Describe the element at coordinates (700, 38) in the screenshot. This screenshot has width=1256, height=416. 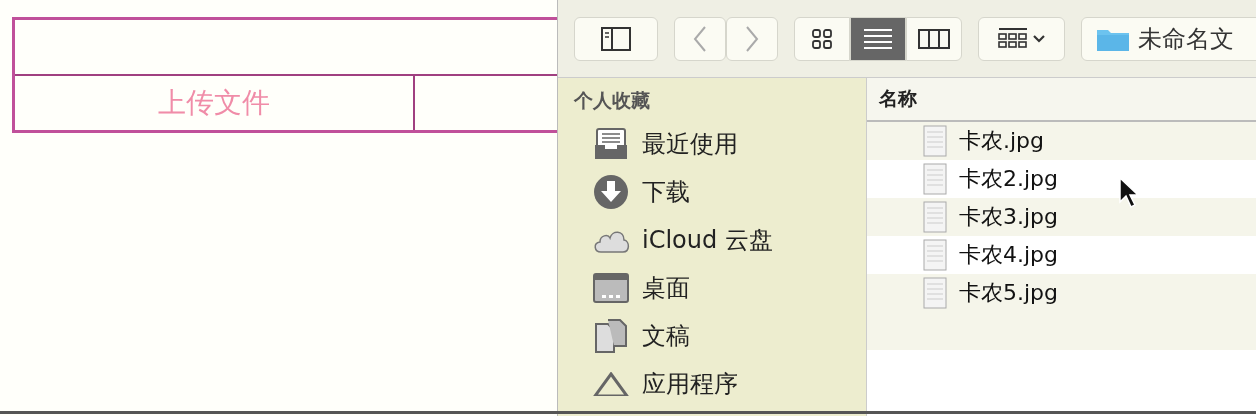
I see `chevron-left-icon` at that location.